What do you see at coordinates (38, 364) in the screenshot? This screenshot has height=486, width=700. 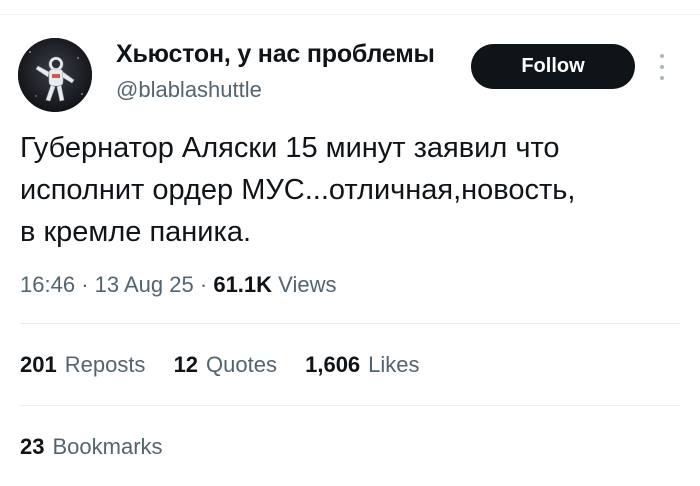 I see `reposts-count: 201` at bounding box center [38, 364].